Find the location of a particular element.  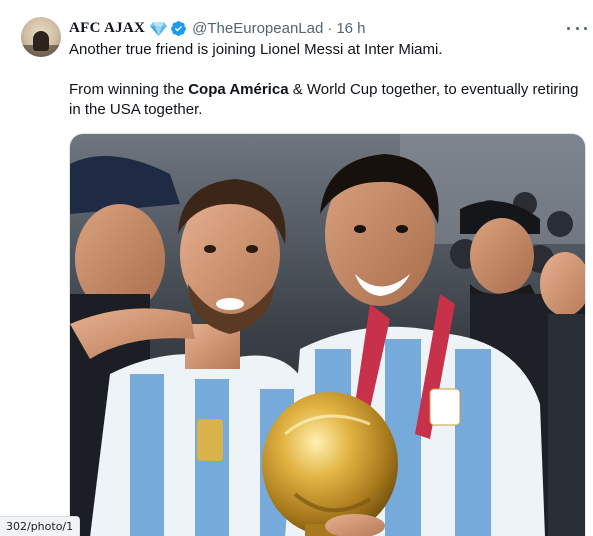

avatar-figure is located at coordinates (41, 41).